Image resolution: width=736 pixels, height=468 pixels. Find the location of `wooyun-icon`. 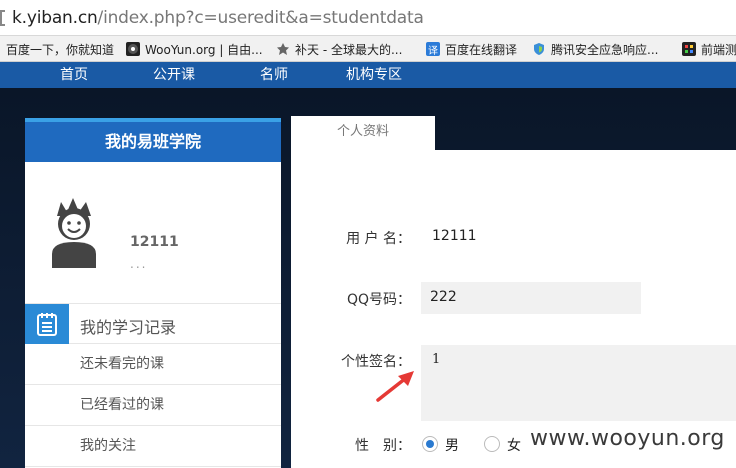

wooyun-icon is located at coordinates (133, 49).